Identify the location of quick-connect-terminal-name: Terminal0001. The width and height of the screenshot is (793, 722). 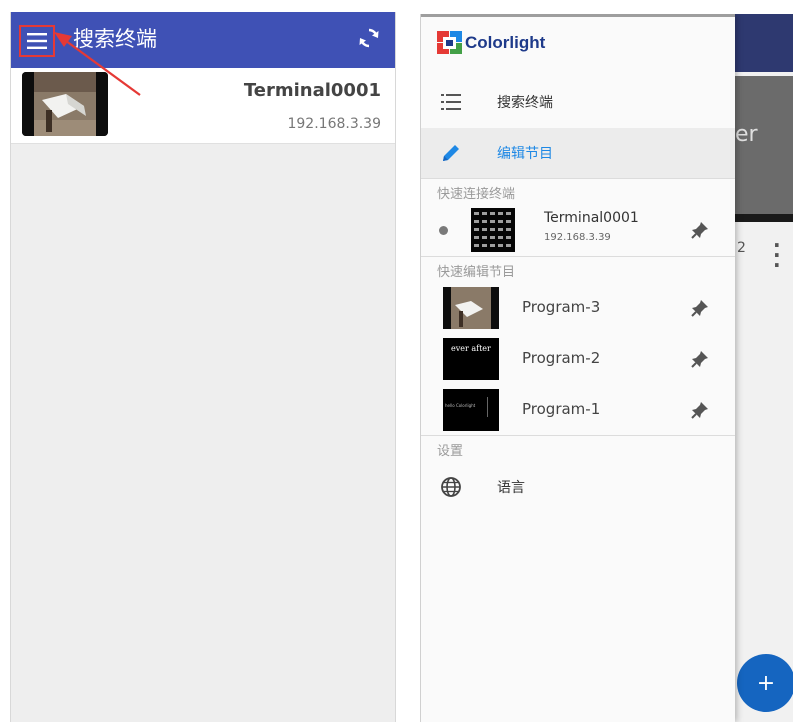
(591, 218).